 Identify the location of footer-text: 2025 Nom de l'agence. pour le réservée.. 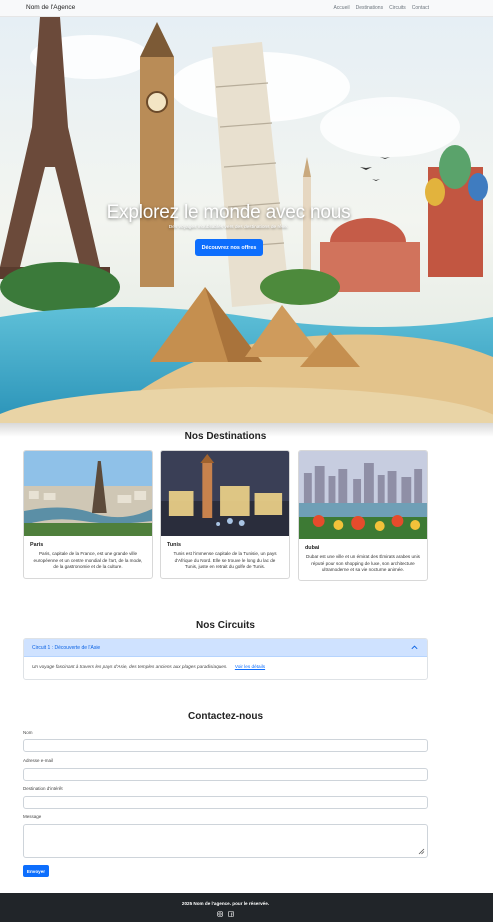
(225, 903).